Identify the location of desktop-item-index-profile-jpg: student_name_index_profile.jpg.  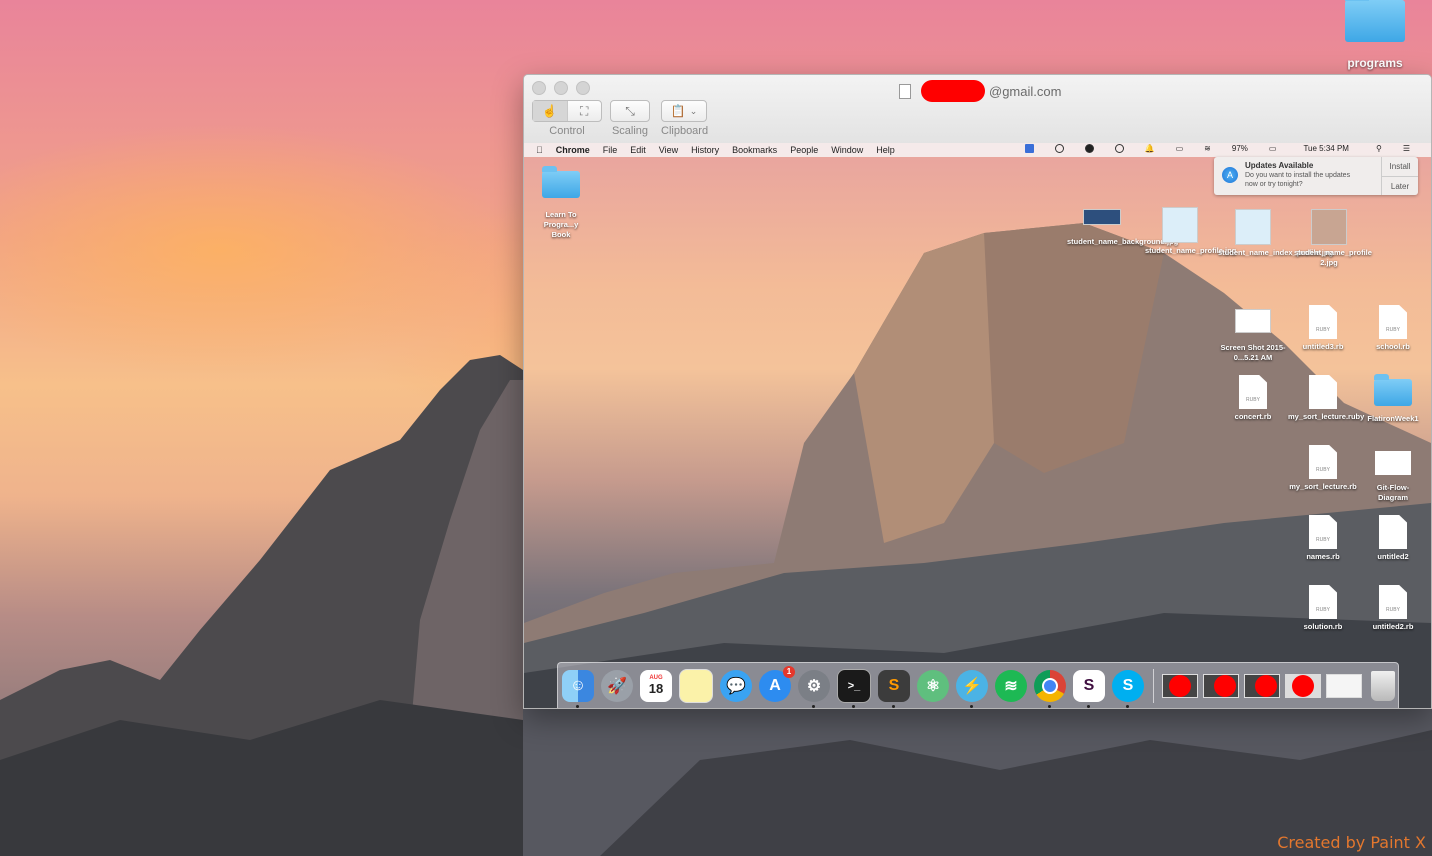
(1275, 233).